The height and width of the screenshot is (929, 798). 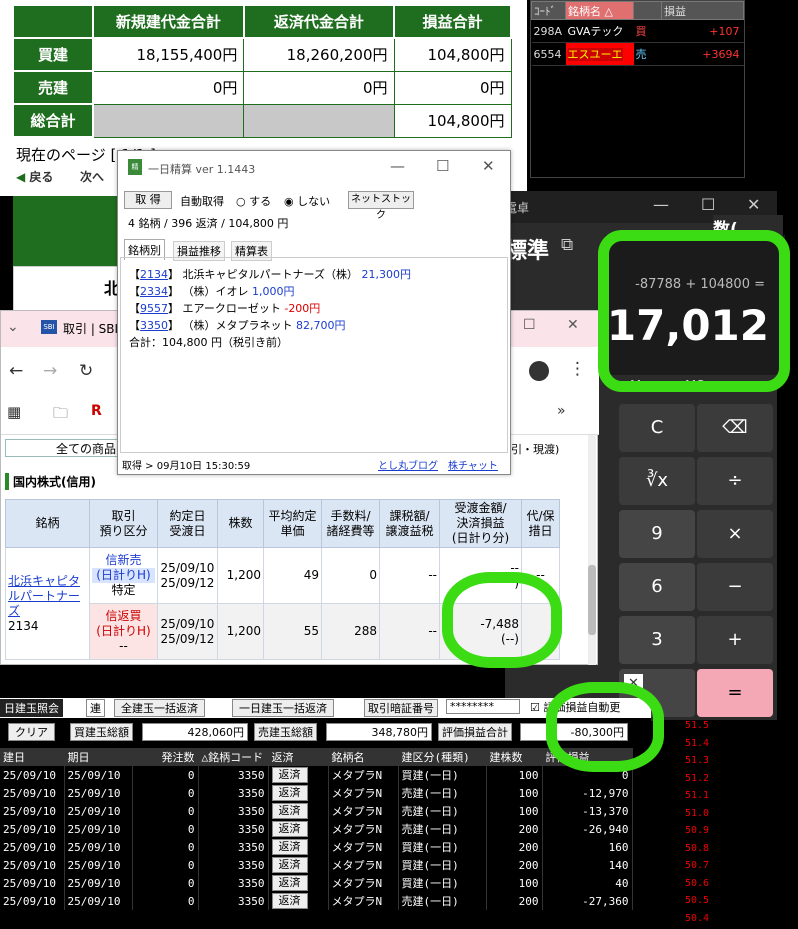 What do you see at coordinates (50, 371) in the screenshot?
I see `forward-arrow-icon: →` at bounding box center [50, 371].